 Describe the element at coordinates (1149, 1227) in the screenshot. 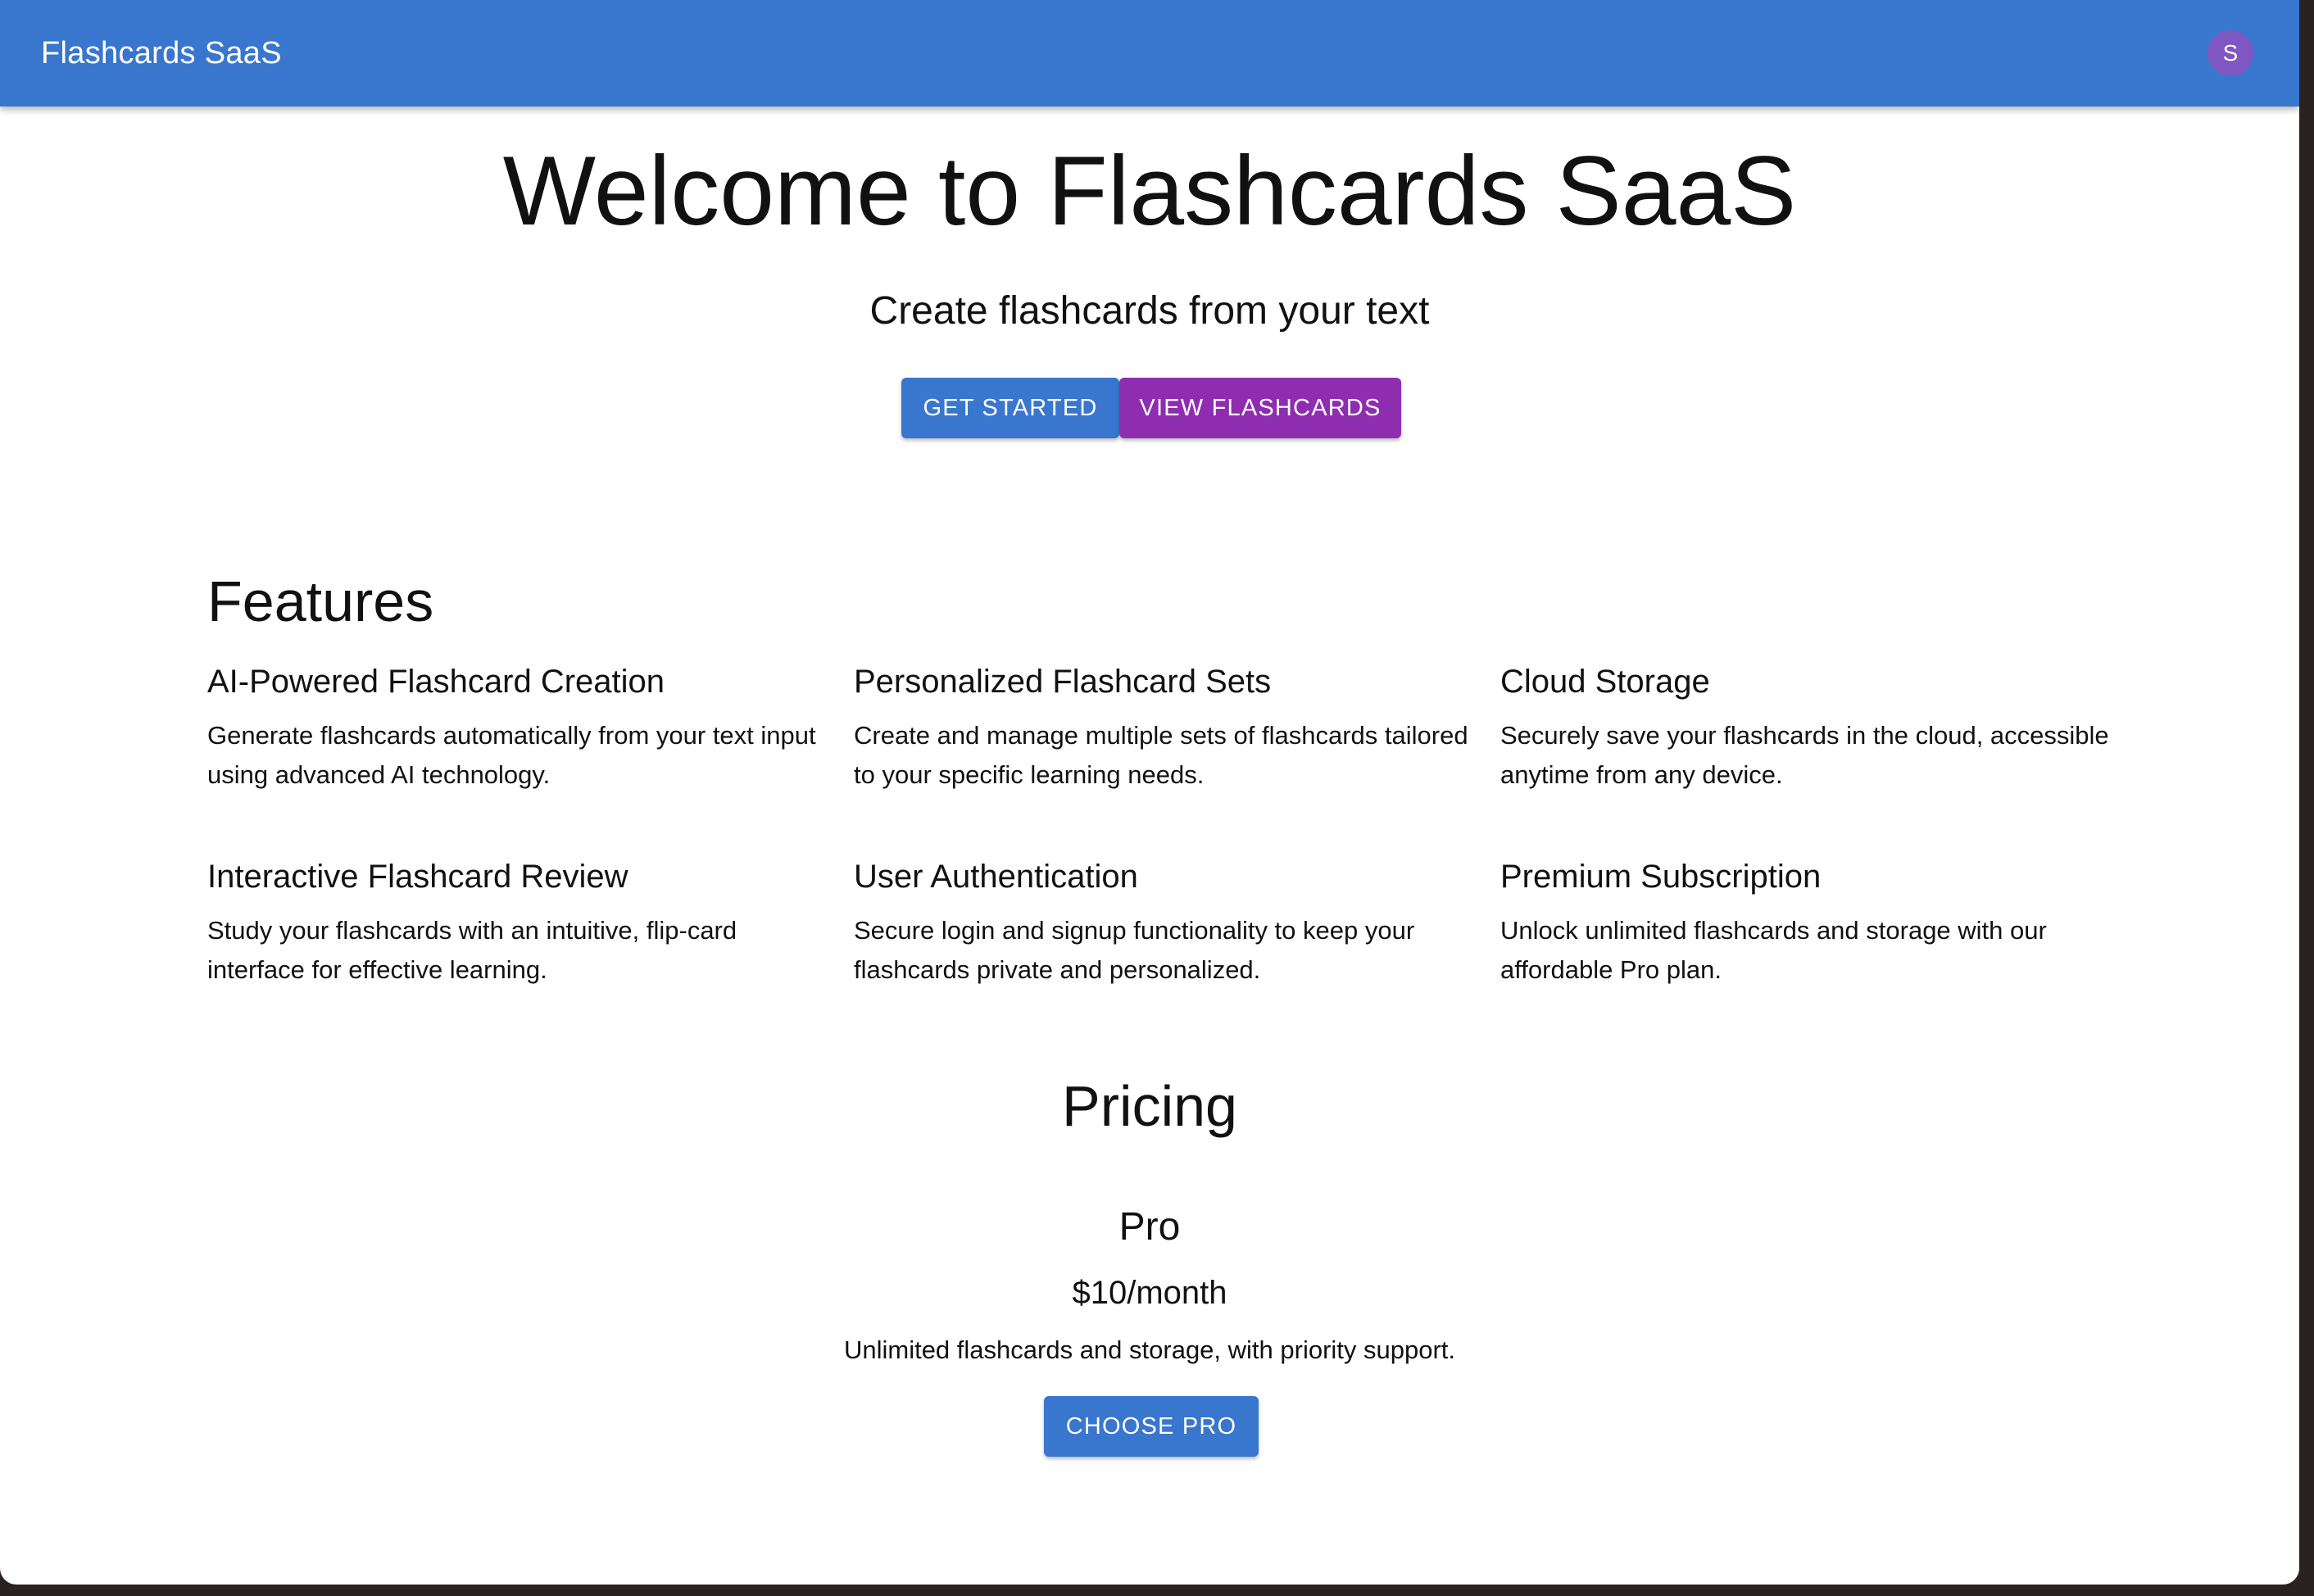

I see `plan-name: Pro` at that location.